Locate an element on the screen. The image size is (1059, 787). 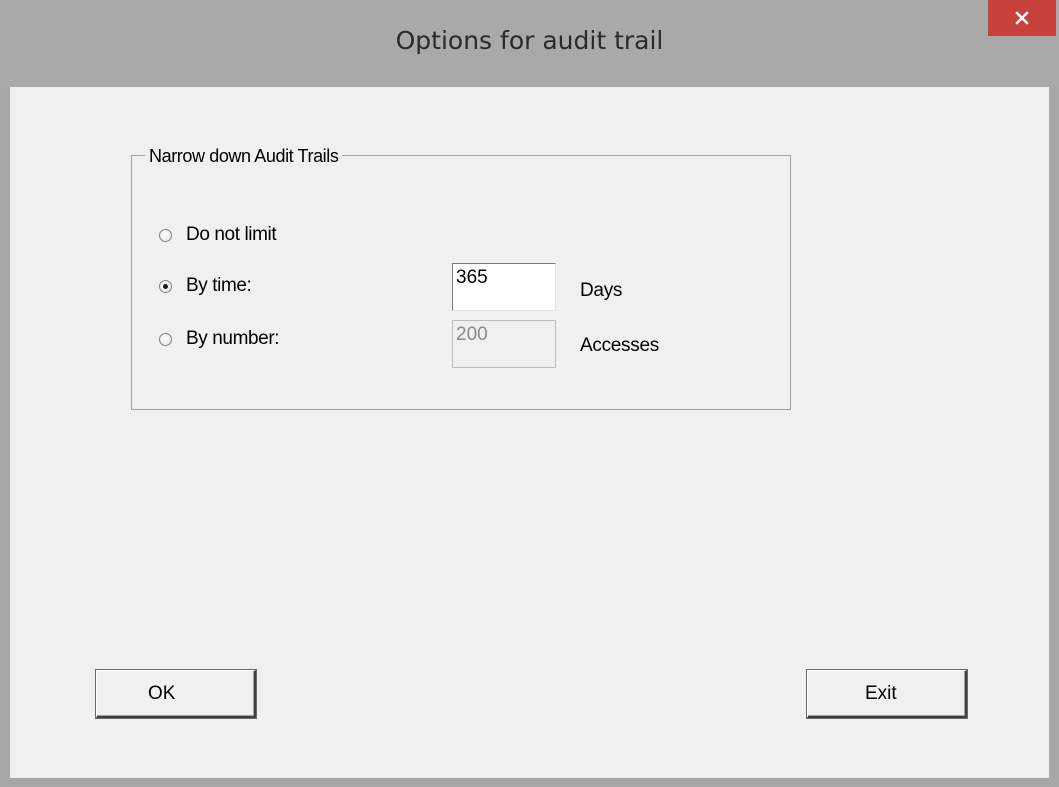
radio-button-checked is located at coordinates (165, 286).